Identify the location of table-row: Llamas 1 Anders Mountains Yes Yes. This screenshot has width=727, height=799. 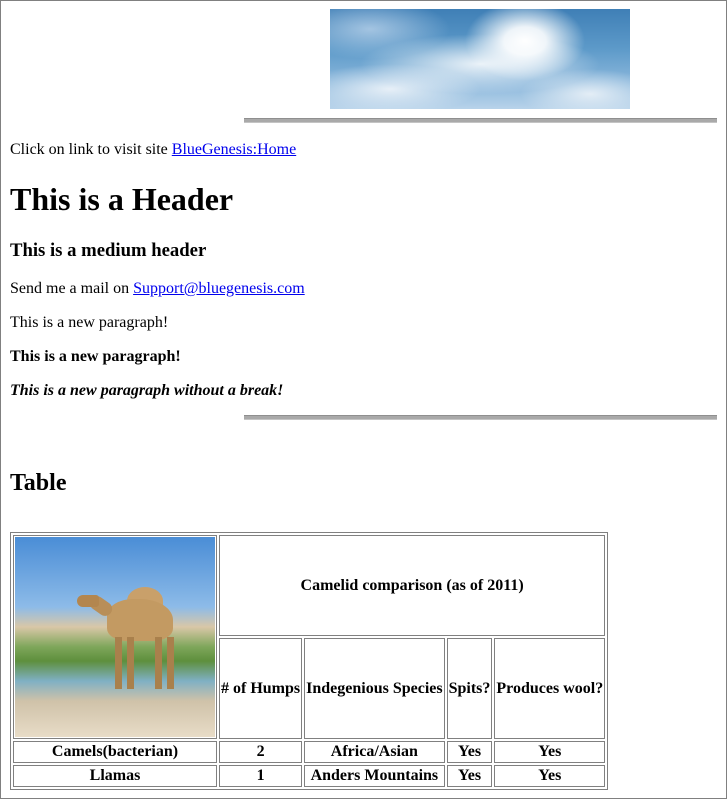
(309, 776).